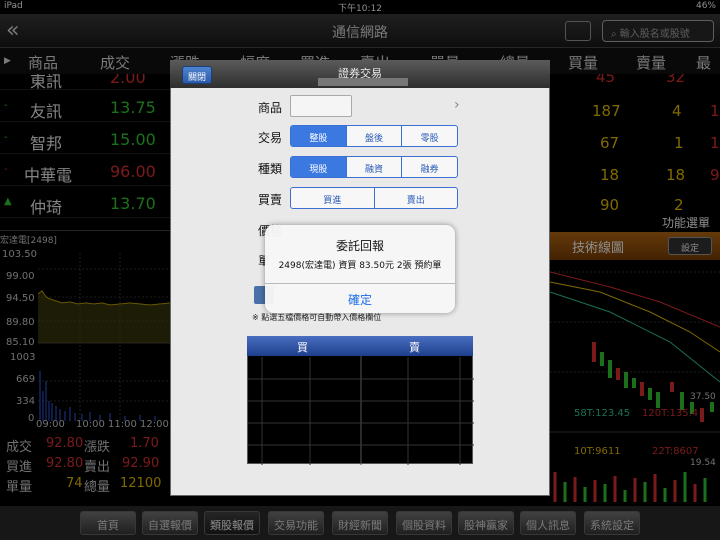 This screenshot has height=540, width=720. What do you see at coordinates (361, 401) in the screenshot?
I see `order-book-grid` at bounding box center [361, 401].